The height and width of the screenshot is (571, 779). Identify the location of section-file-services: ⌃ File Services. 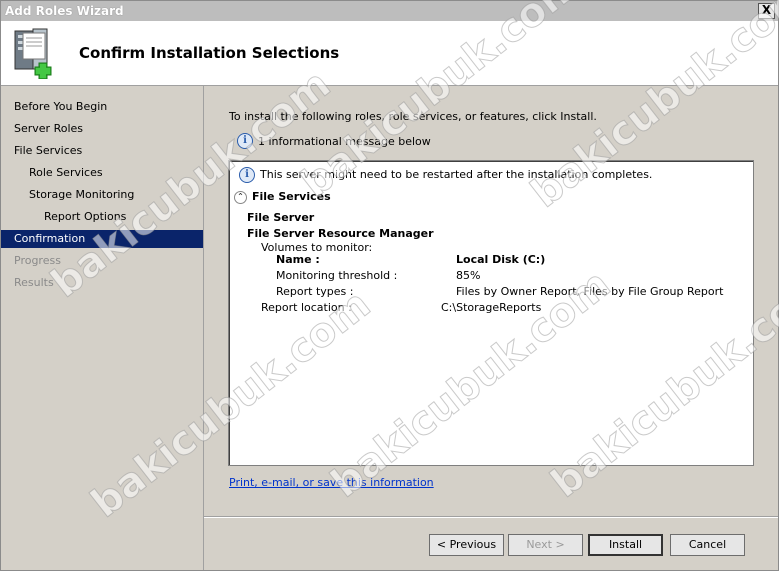
(282, 197).